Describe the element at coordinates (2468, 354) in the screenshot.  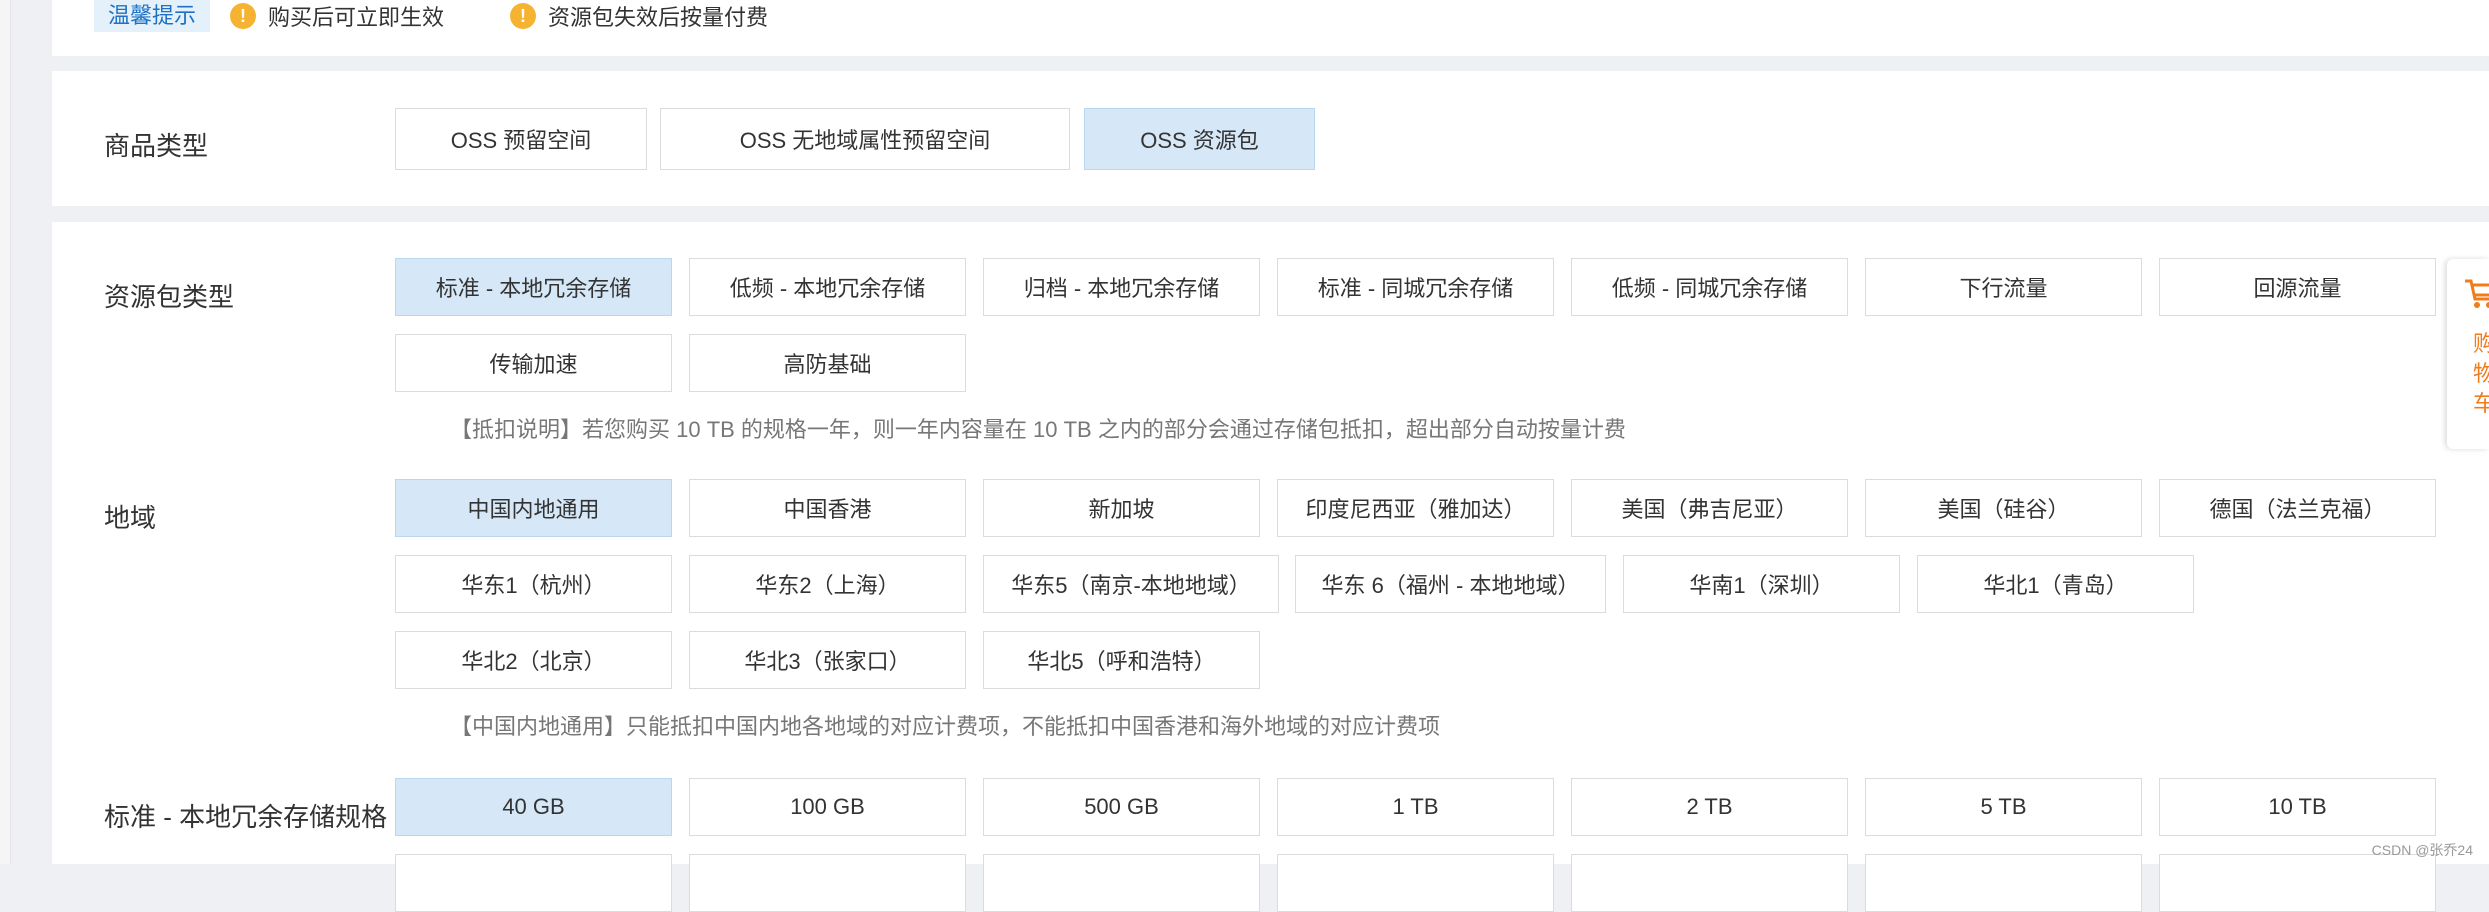
I see `floating-cart-button: 购物车` at that location.